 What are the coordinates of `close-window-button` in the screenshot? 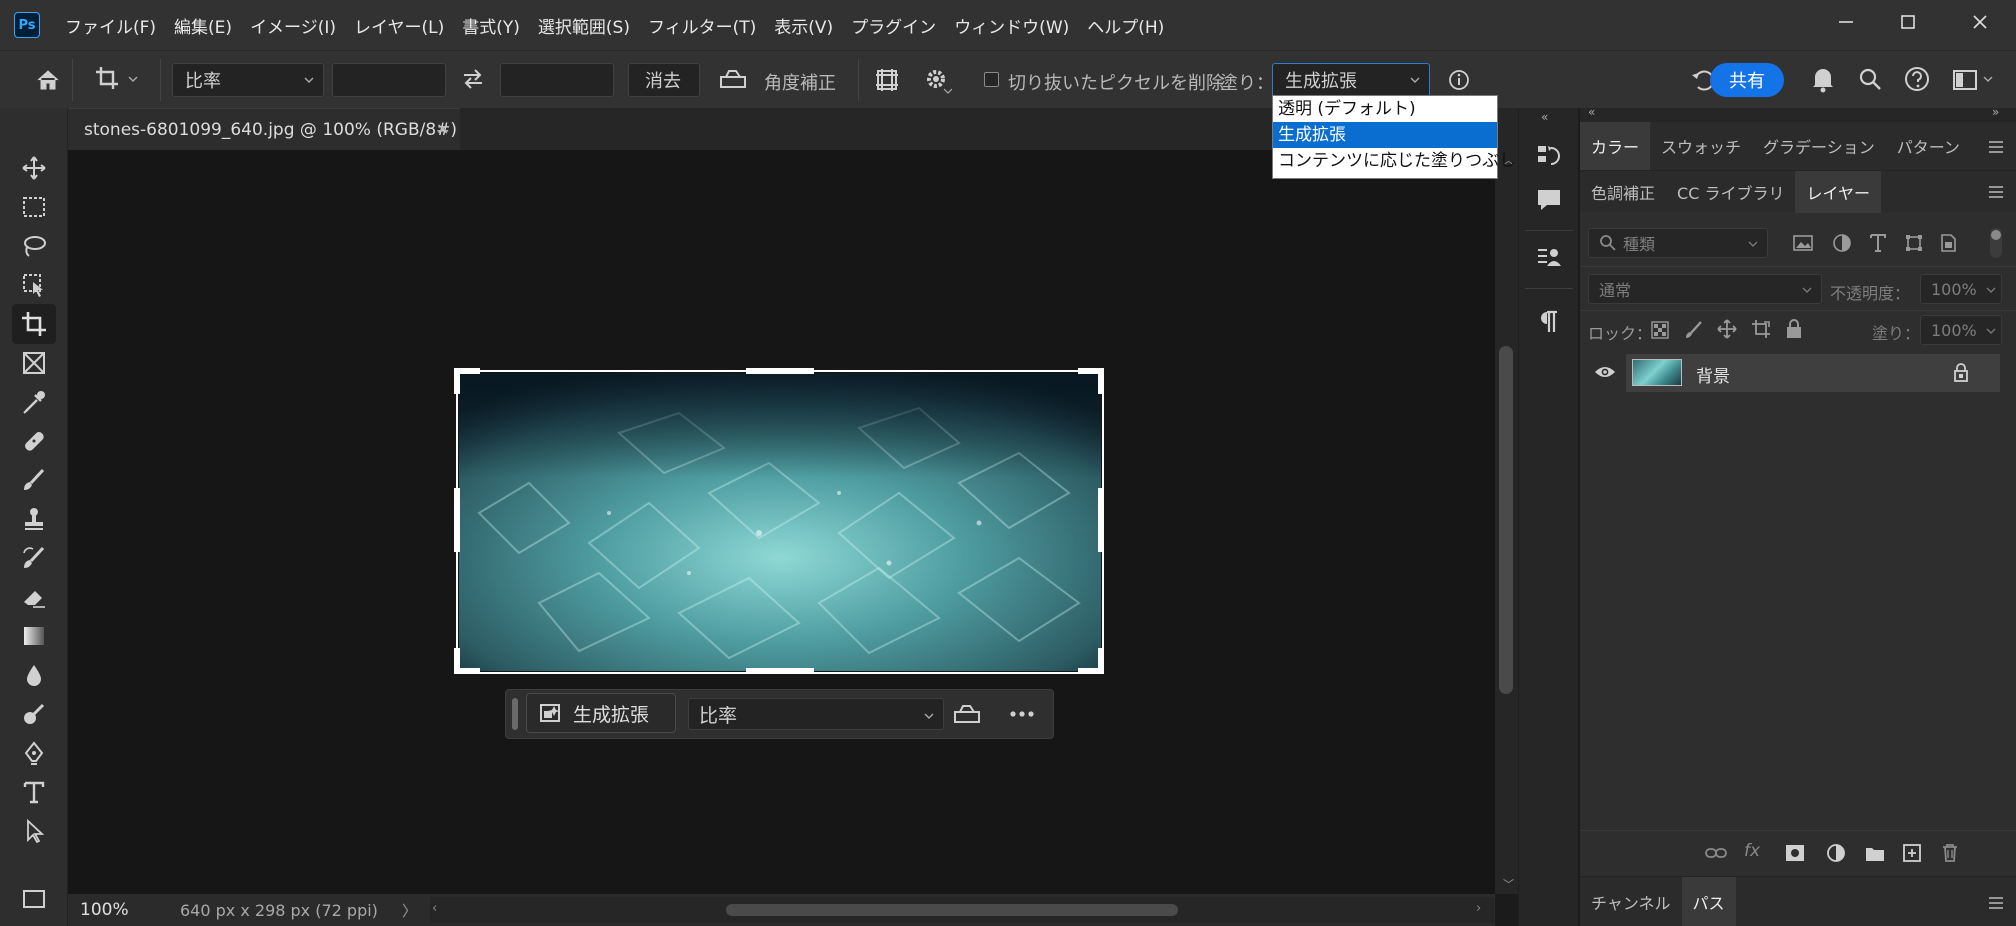 It's located at (1980, 22).